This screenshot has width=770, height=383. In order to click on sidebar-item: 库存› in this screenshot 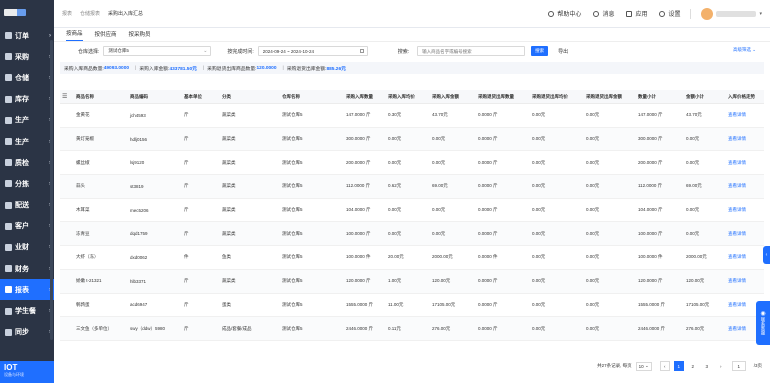, I will do `click(27, 99)`.